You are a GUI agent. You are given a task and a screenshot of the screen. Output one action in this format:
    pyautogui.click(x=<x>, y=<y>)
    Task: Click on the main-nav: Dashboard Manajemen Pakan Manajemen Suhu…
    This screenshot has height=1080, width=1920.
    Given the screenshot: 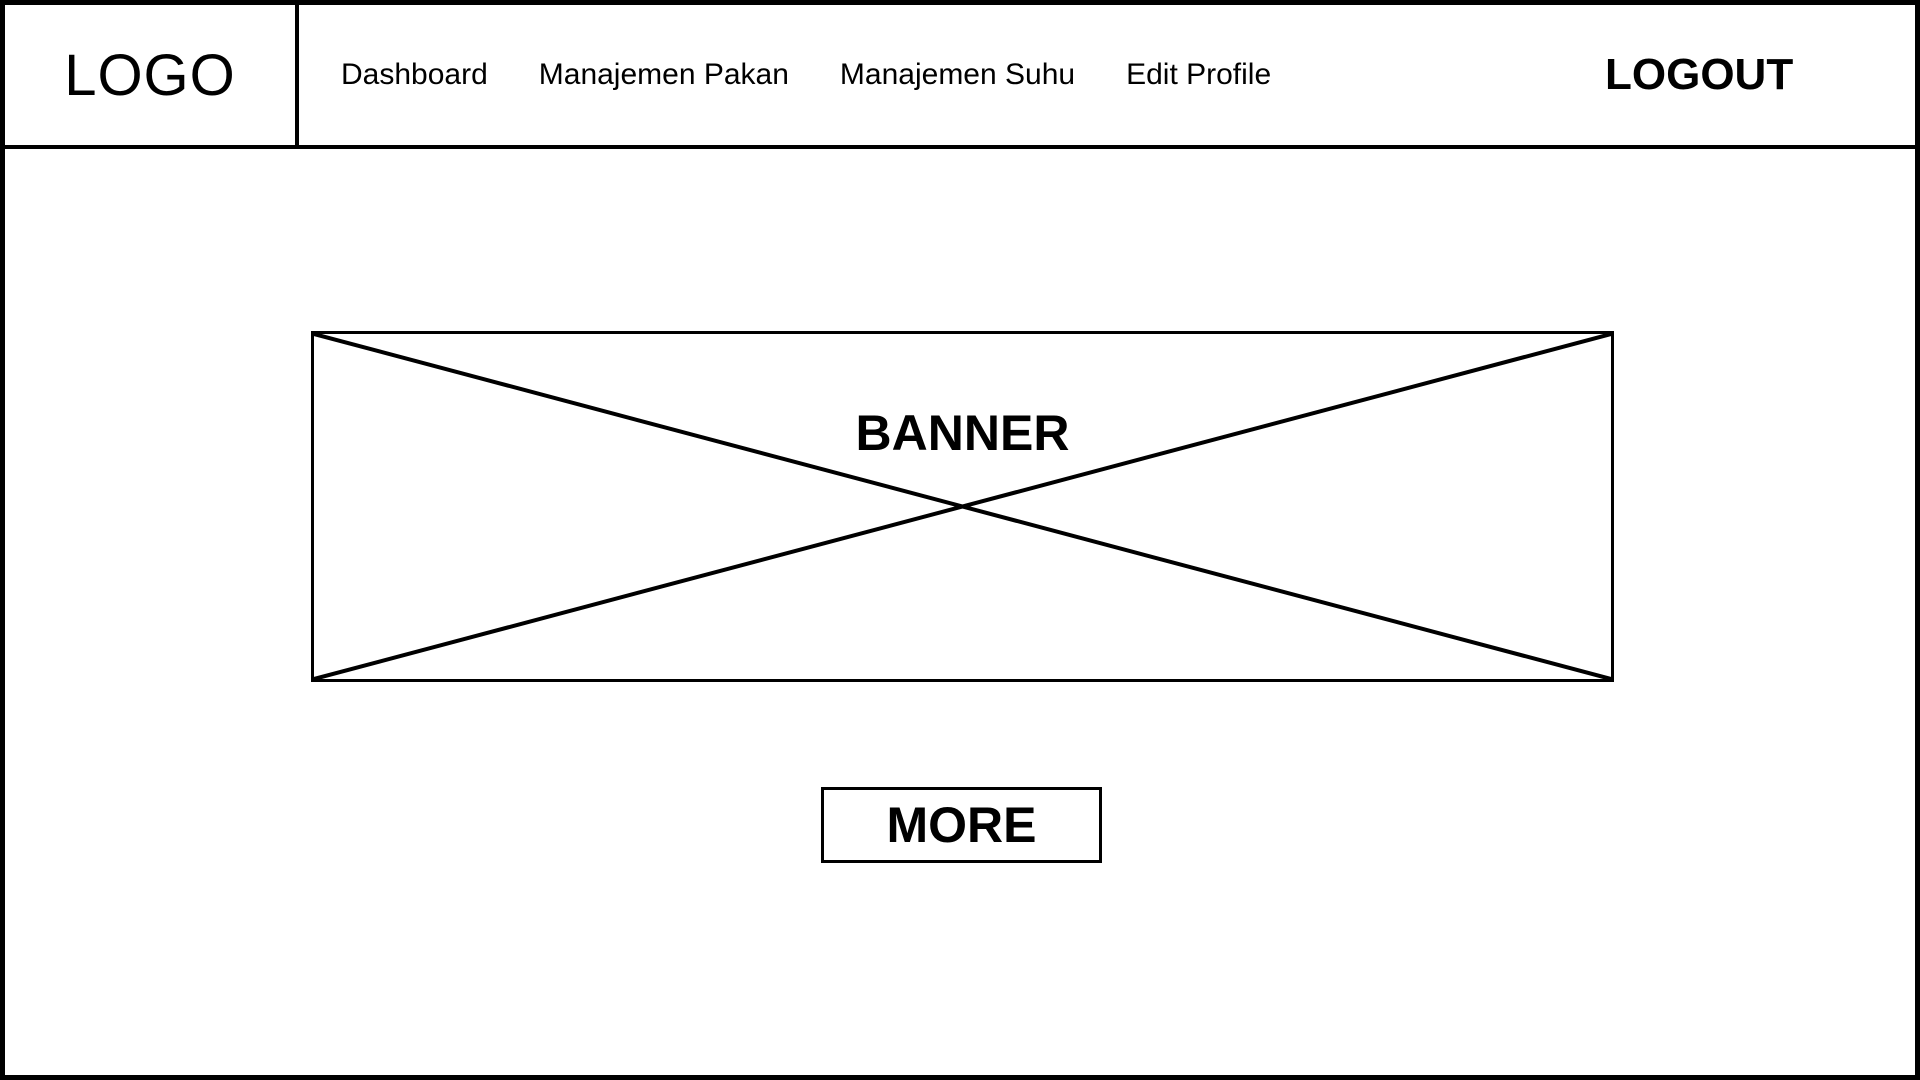 What is the action you would take?
    pyautogui.click(x=806, y=75)
    